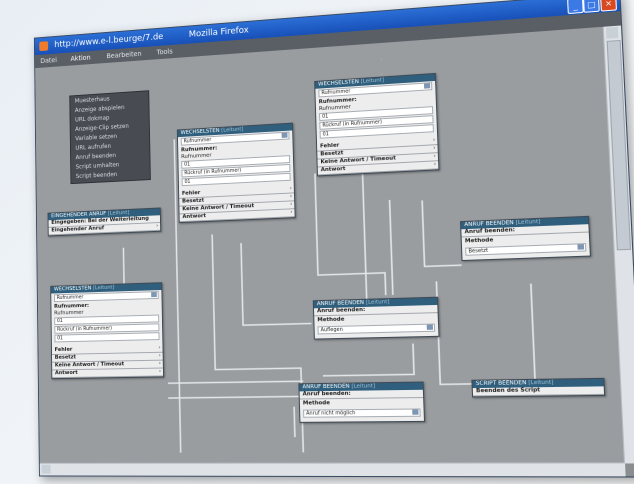 The width and height of the screenshot is (634, 484). Describe the element at coordinates (81, 58) in the screenshot. I see `menu-aktion: Aktion` at that location.